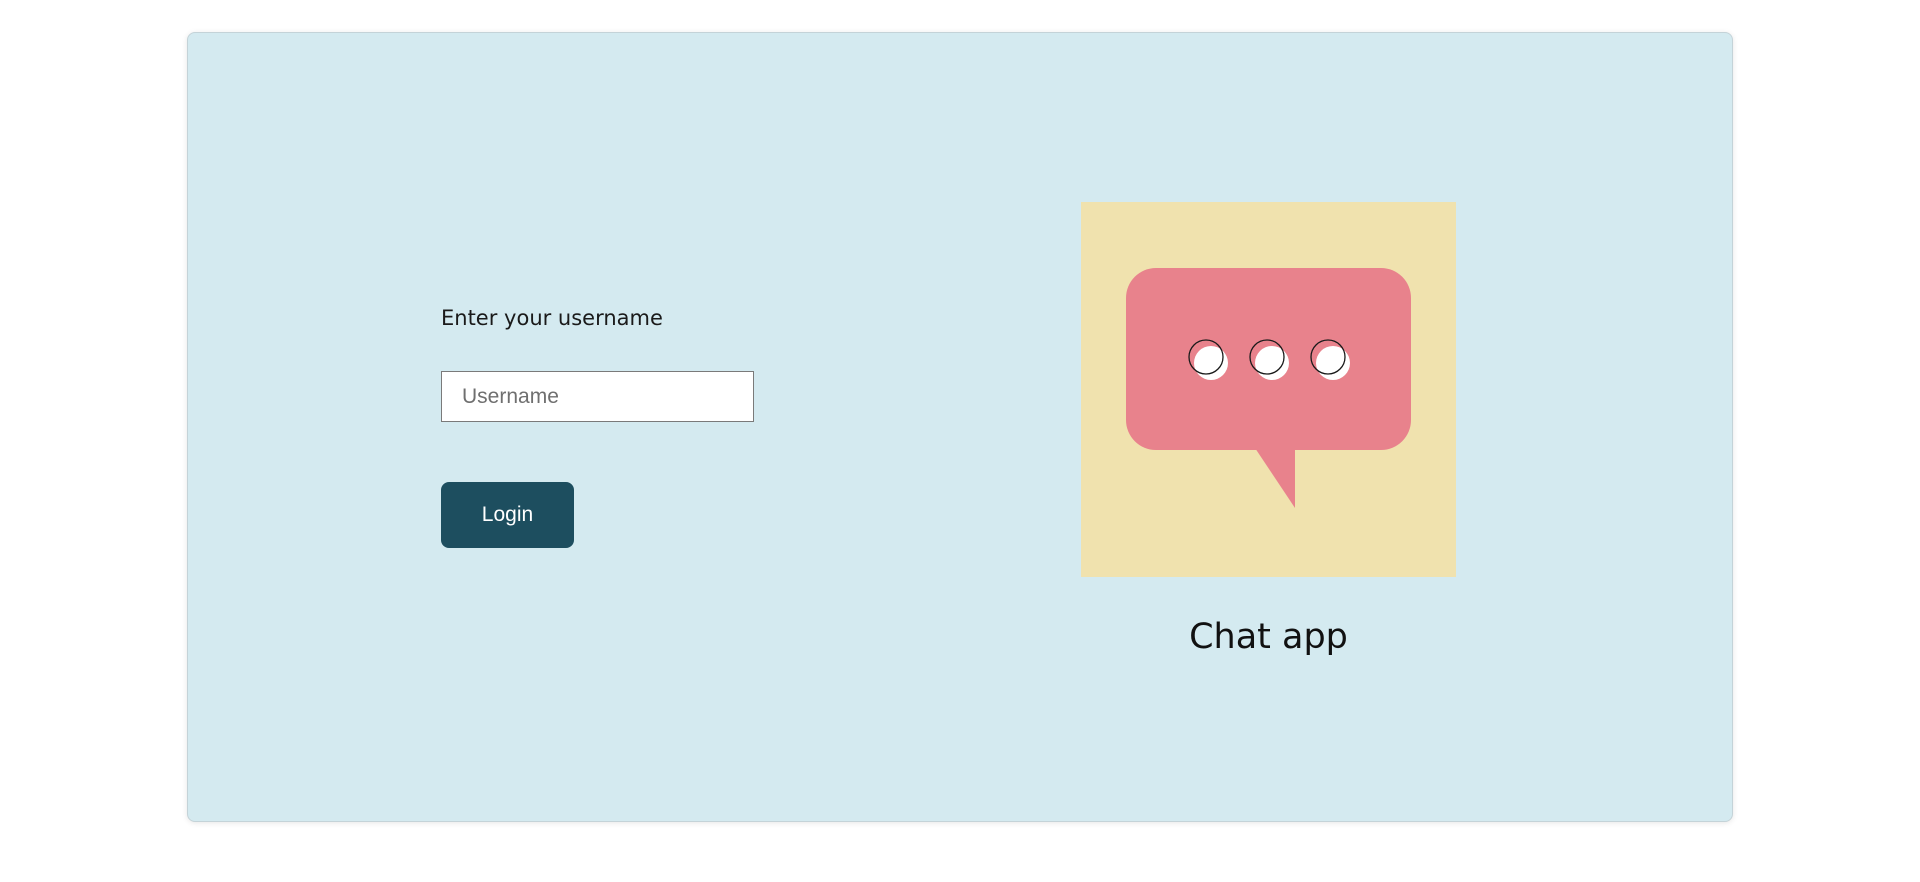  Describe the element at coordinates (1268, 637) in the screenshot. I see `app-title: Chat app` at that location.